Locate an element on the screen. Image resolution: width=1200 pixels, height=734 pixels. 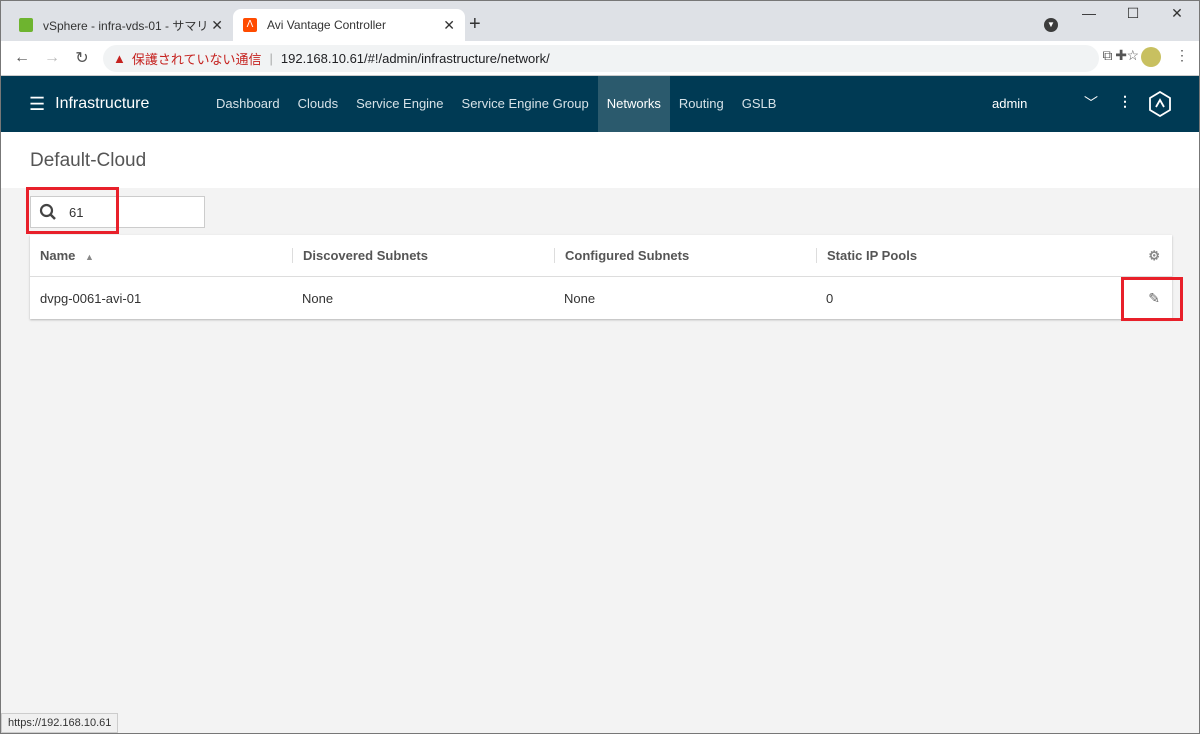
new-tab-button: + is located at coordinates (475, 24).